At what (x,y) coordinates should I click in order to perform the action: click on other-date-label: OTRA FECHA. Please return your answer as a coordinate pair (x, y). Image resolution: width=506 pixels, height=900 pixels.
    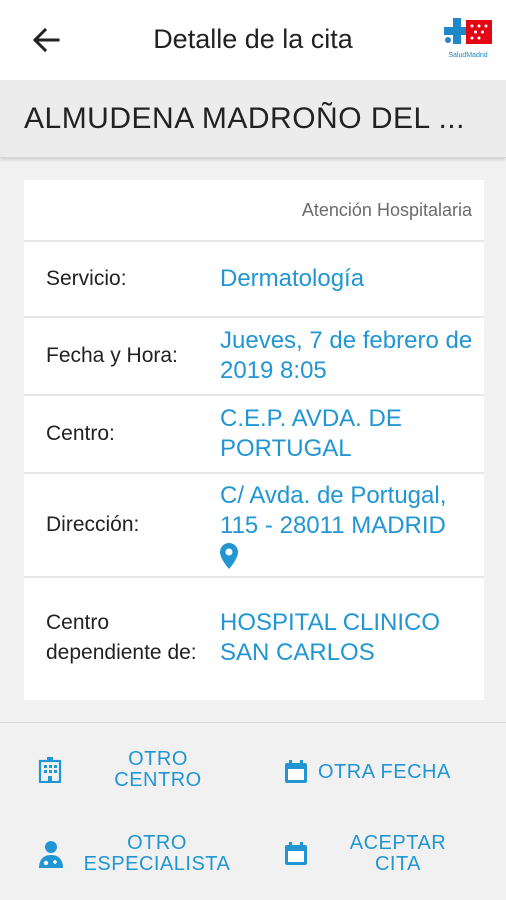
    Looking at the image, I should click on (384, 771).